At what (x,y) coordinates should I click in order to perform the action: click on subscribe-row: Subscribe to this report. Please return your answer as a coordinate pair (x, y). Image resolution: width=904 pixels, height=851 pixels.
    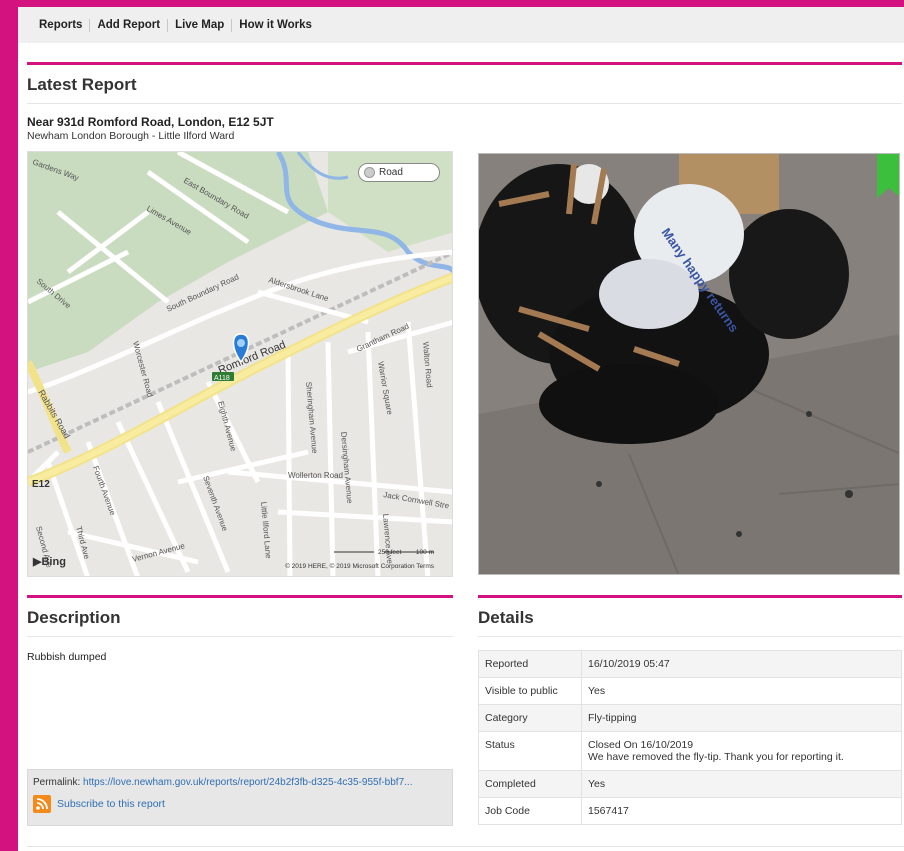
    Looking at the image, I should click on (242, 804).